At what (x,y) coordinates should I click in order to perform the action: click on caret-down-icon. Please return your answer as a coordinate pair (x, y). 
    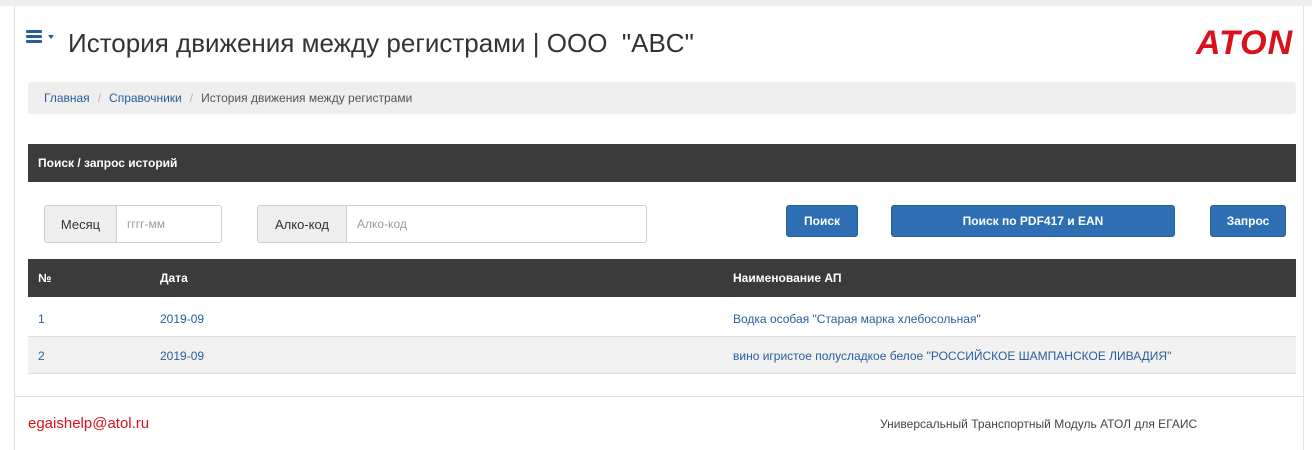
    Looking at the image, I should click on (51, 36).